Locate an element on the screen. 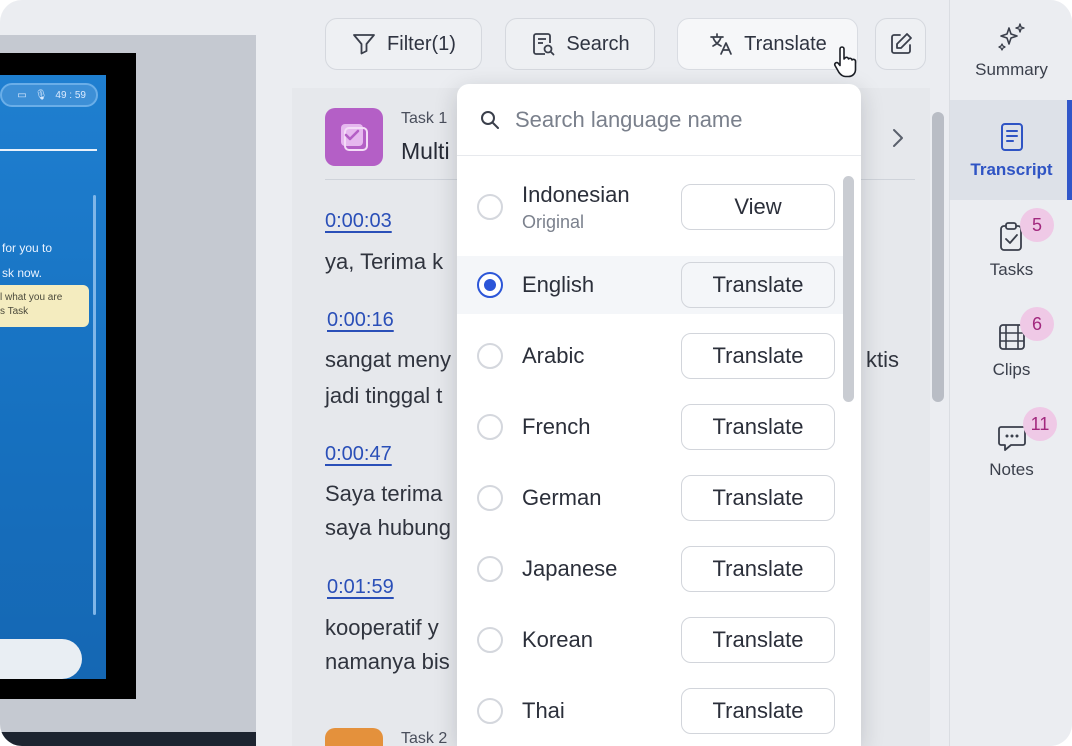 This screenshot has height=746, width=1072. language-name: Korean is located at coordinates (557, 639).